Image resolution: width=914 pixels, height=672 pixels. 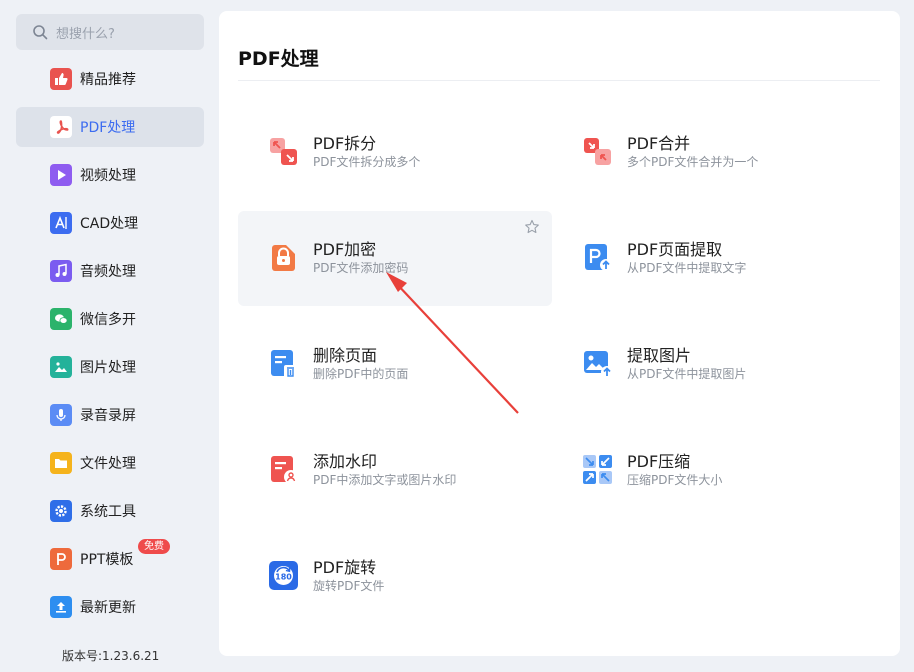 I want to click on sidebar-item-image: 图片处理, so click(x=110, y=367).